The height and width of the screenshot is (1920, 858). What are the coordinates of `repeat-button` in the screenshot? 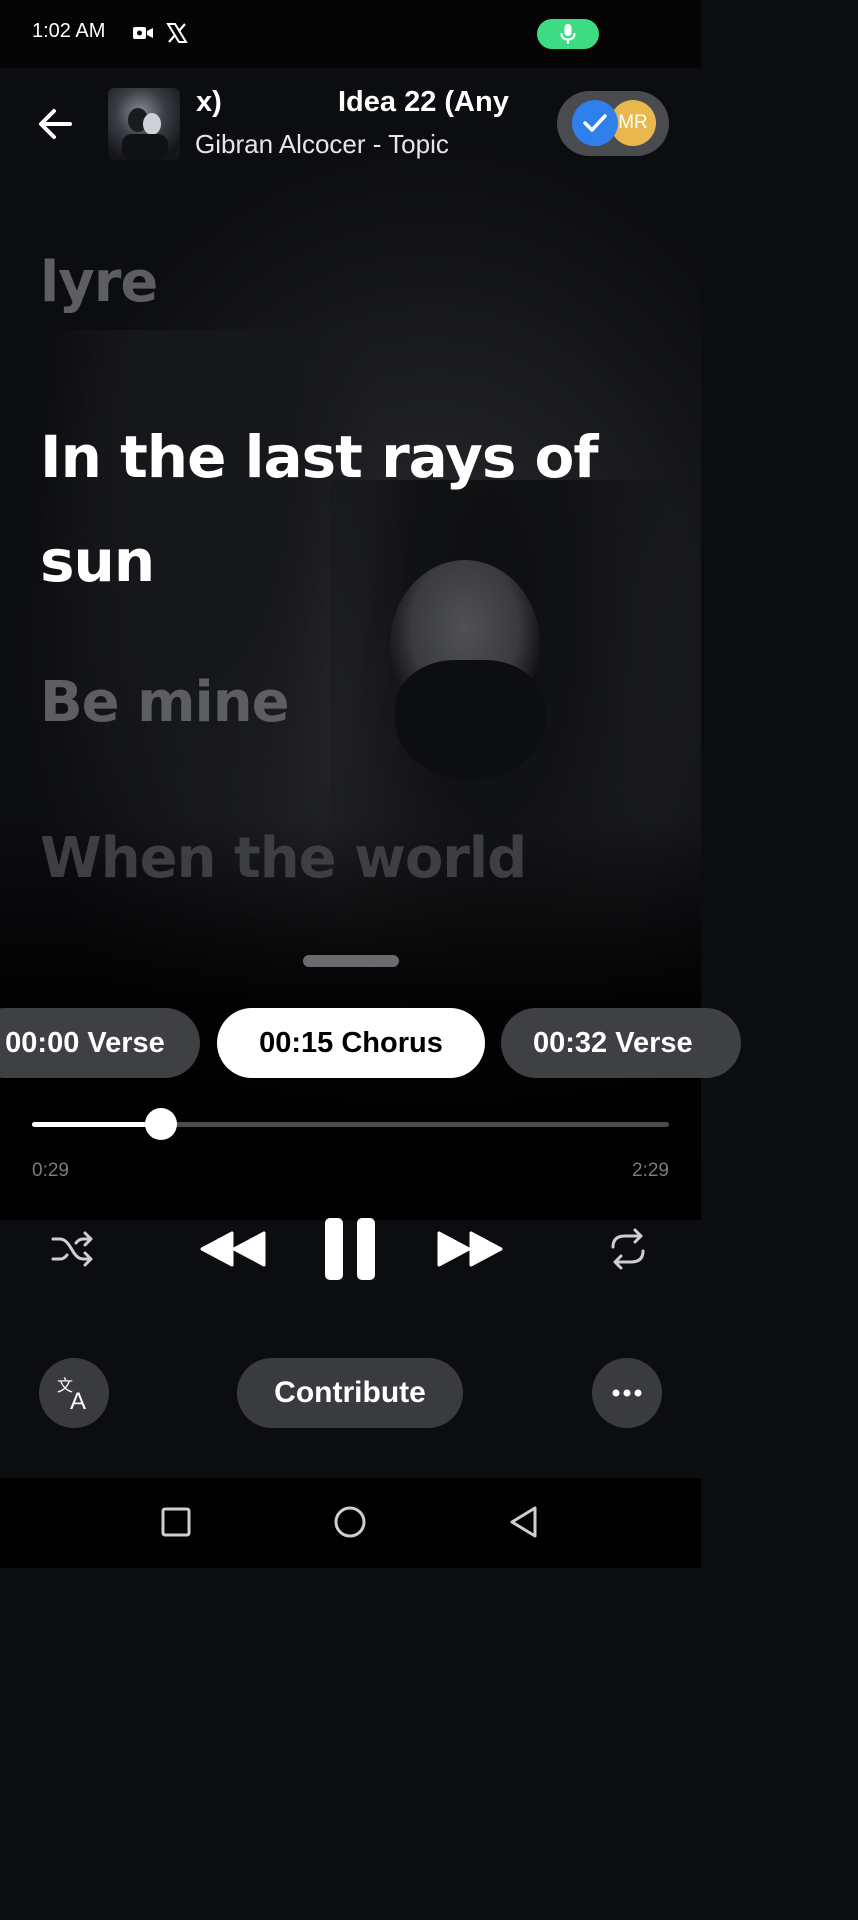 It's located at (628, 1251).